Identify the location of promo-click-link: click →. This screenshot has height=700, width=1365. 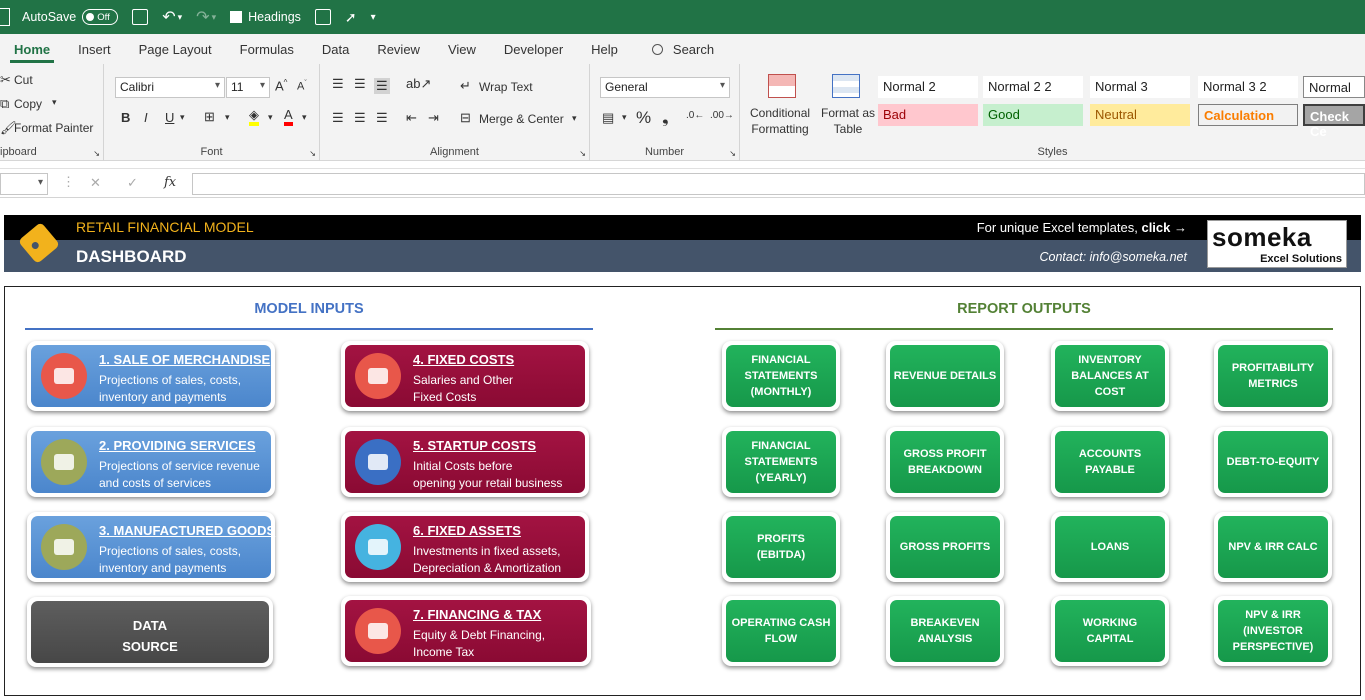
(1164, 227).